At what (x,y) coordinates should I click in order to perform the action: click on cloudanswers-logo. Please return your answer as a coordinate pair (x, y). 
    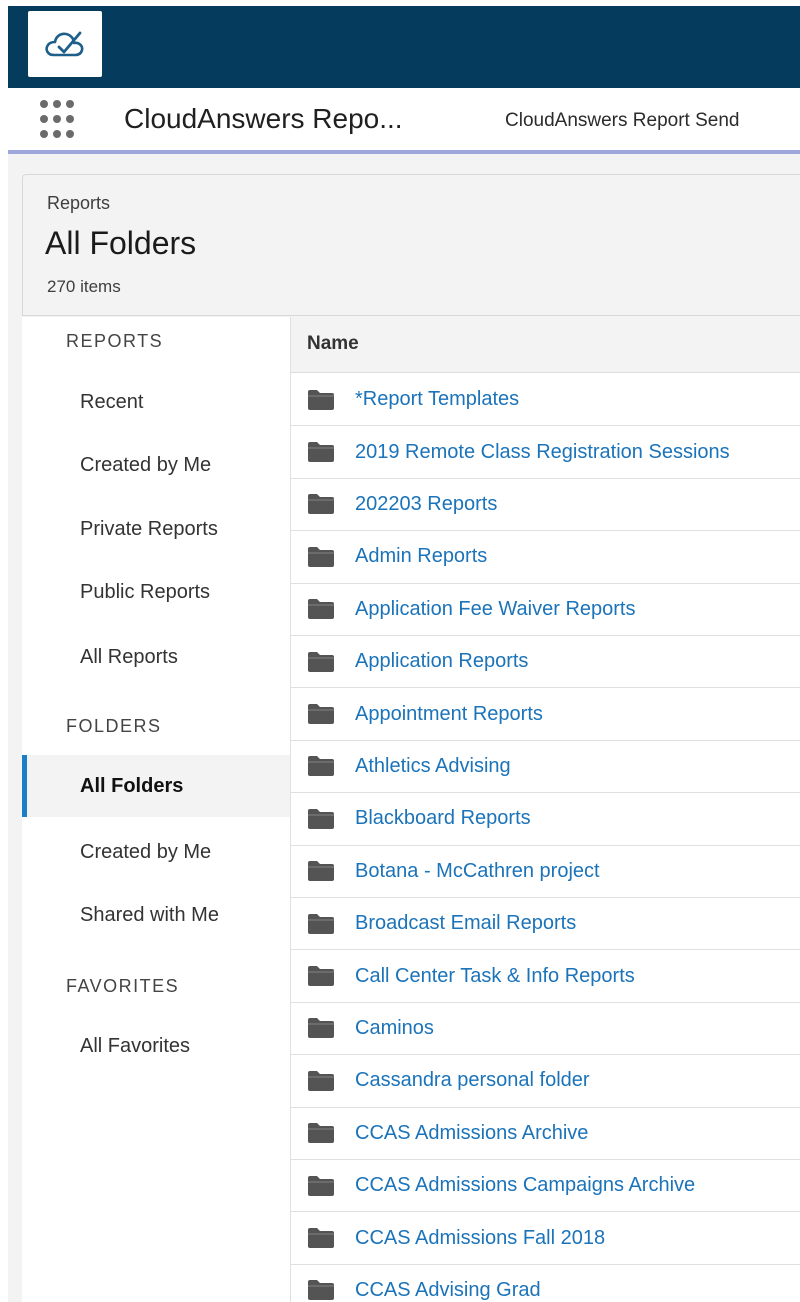
    Looking at the image, I should click on (65, 44).